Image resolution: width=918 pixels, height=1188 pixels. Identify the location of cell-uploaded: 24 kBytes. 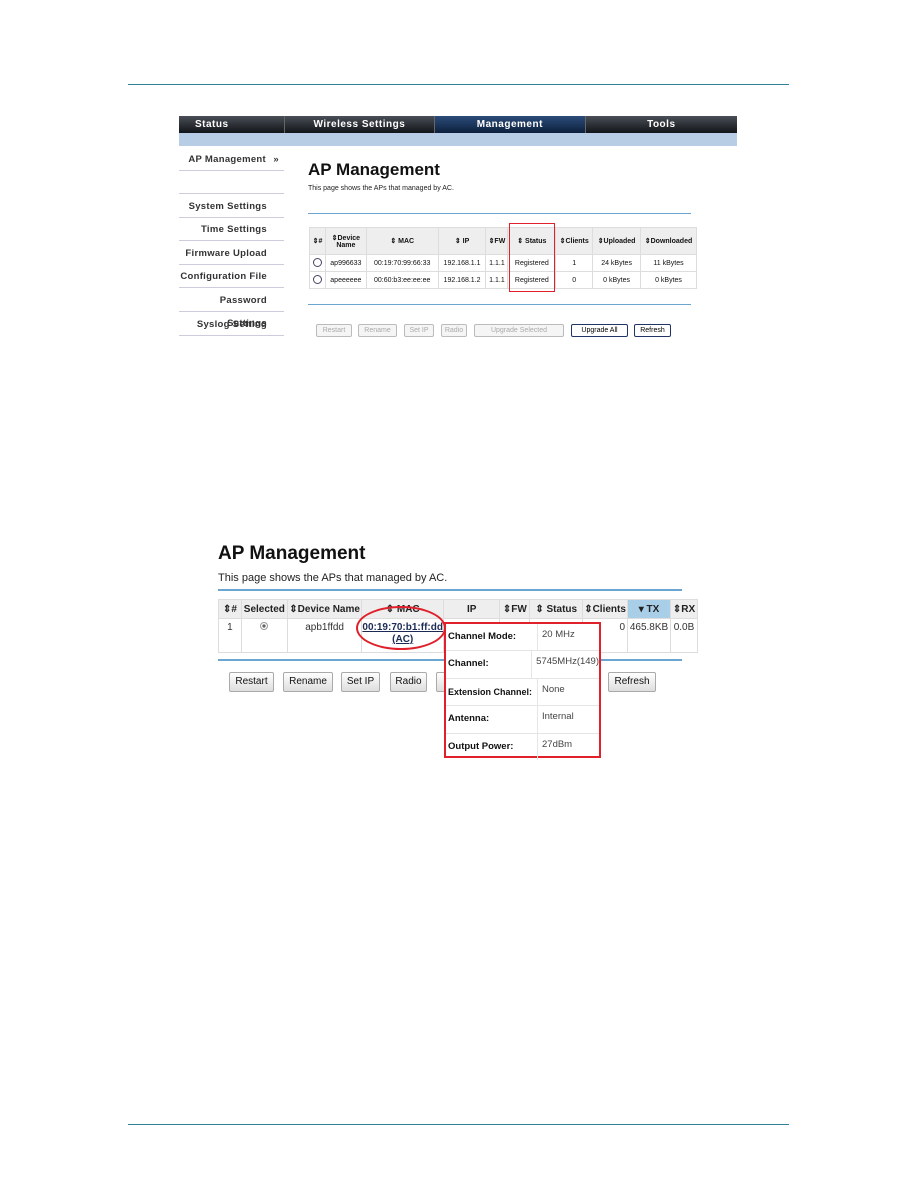
(617, 263).